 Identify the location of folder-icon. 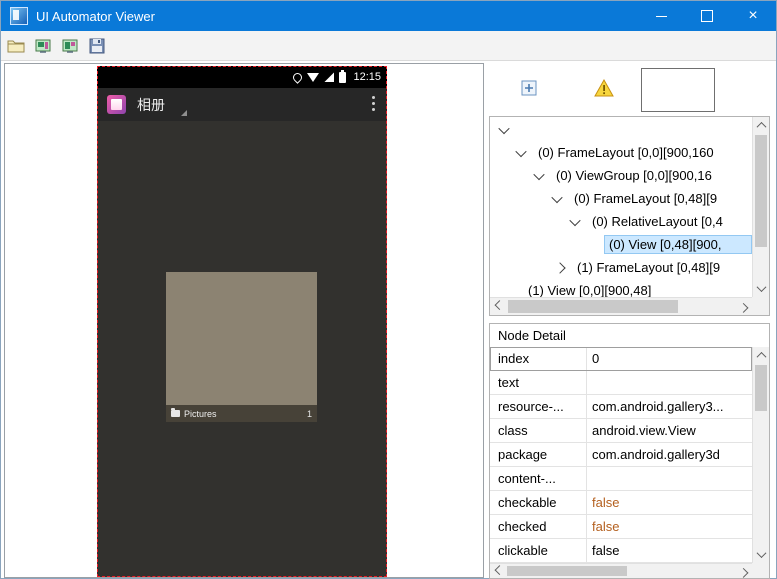
(175, 412).